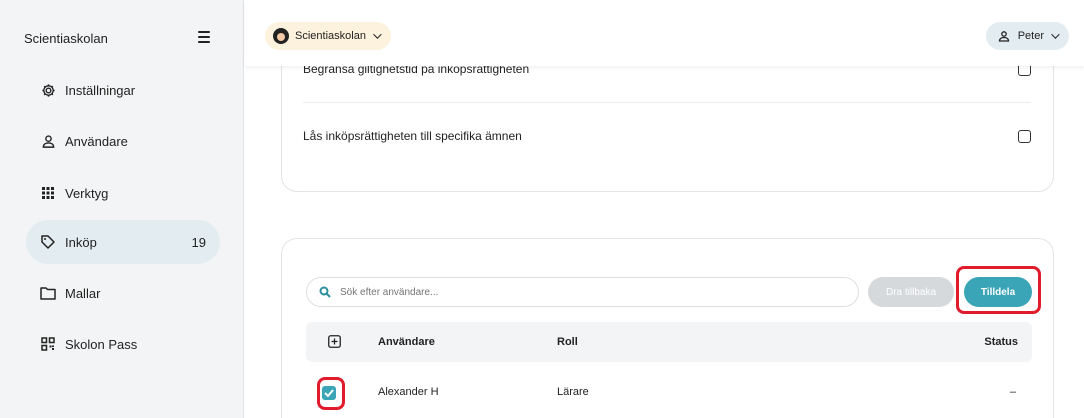 The image size is (1084, 418). Describe the element at coordinates (204, 38) in the screenshot. I see `hamburger-menu-icon` at that location.